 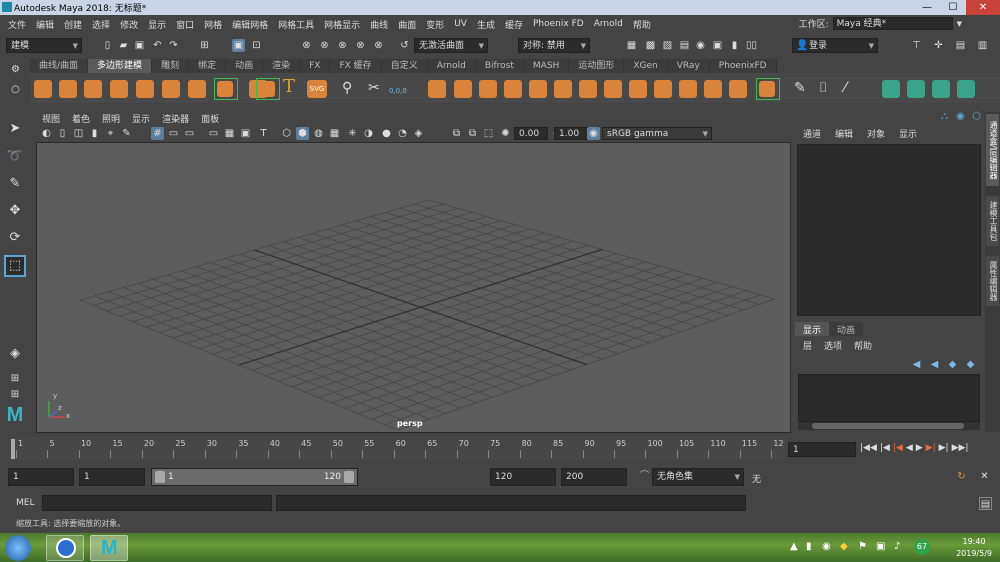 I want to click on poly-torus-icon, so click(x=145, y=89).